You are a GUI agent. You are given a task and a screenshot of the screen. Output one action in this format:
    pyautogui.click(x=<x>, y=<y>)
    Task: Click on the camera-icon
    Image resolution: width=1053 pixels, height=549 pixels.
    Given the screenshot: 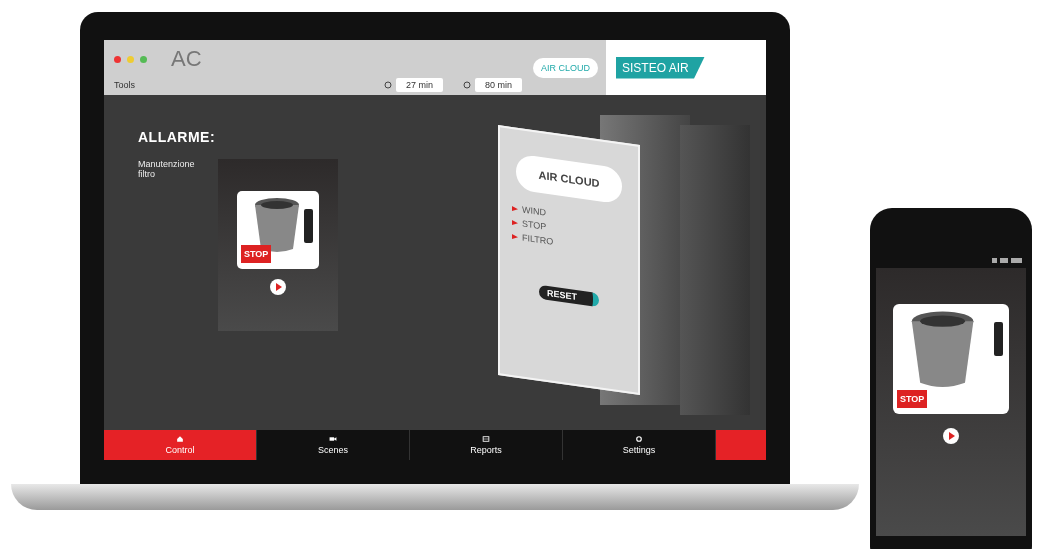 What is the action you would take?
    pyautogui.click(x=333, y=439)
    